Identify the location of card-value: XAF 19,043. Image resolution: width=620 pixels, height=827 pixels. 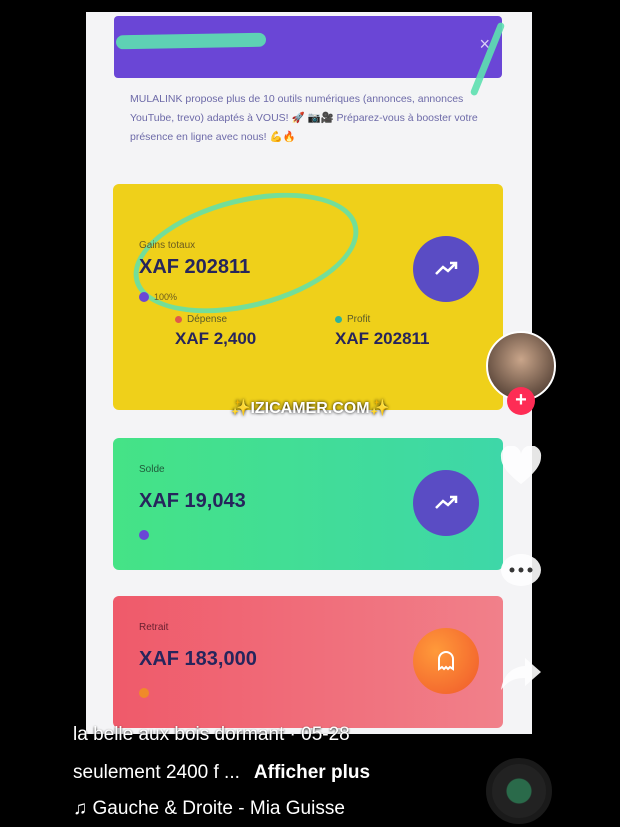
(192, 501).